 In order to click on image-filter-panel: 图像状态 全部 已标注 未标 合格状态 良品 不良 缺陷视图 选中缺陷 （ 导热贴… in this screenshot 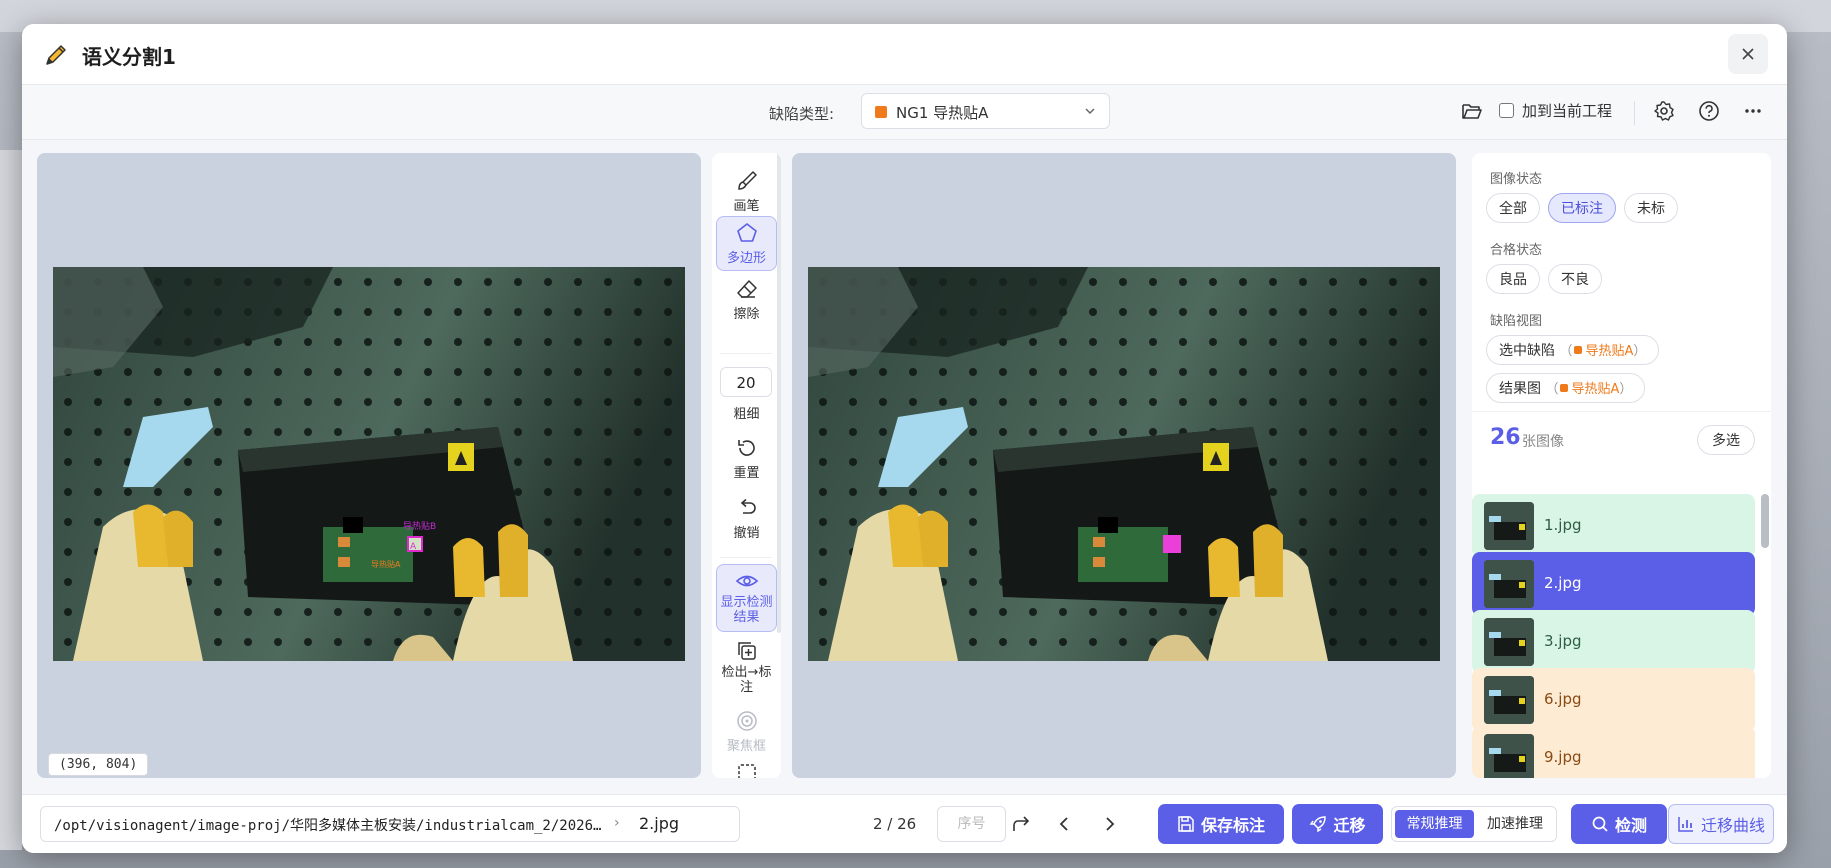, I will do `click(1621, 465)`.